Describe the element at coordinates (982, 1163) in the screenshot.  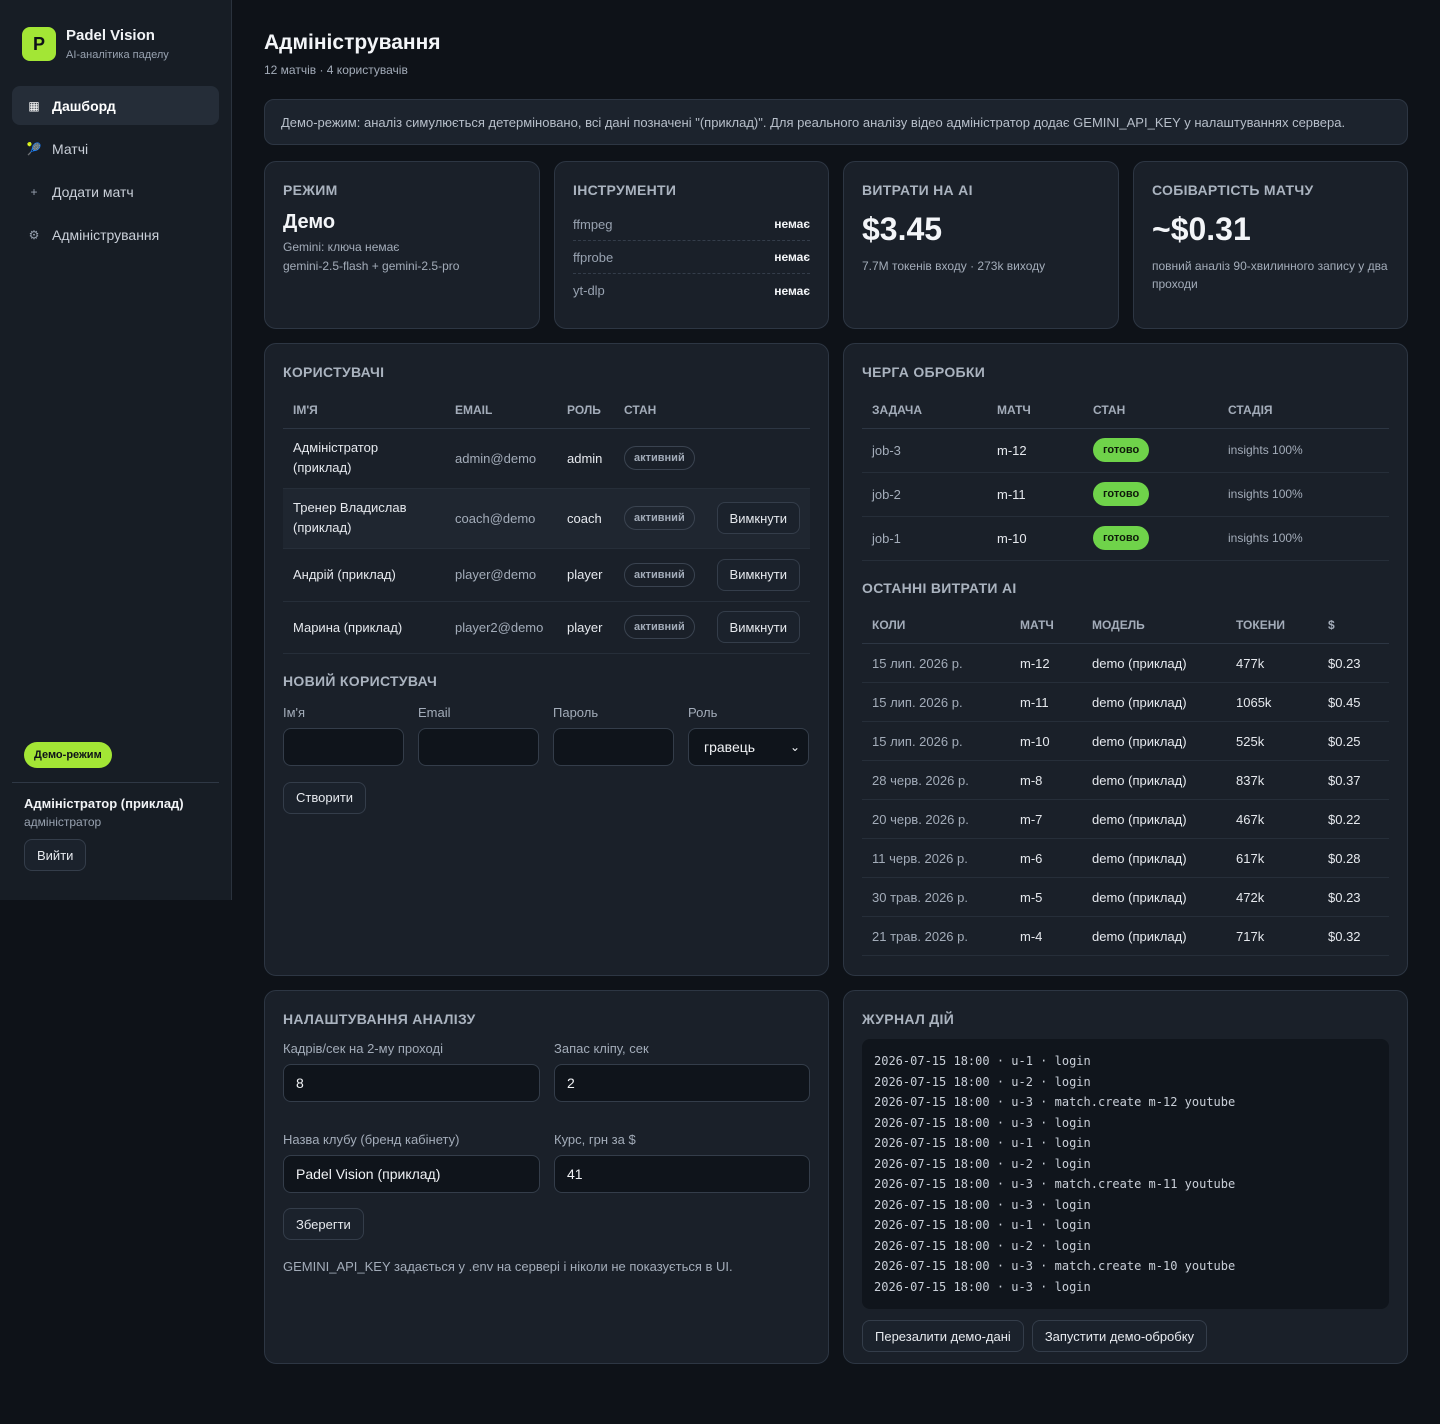
I see `log-line: 2026-07-15 18:00 · u-2 · login` at that location.